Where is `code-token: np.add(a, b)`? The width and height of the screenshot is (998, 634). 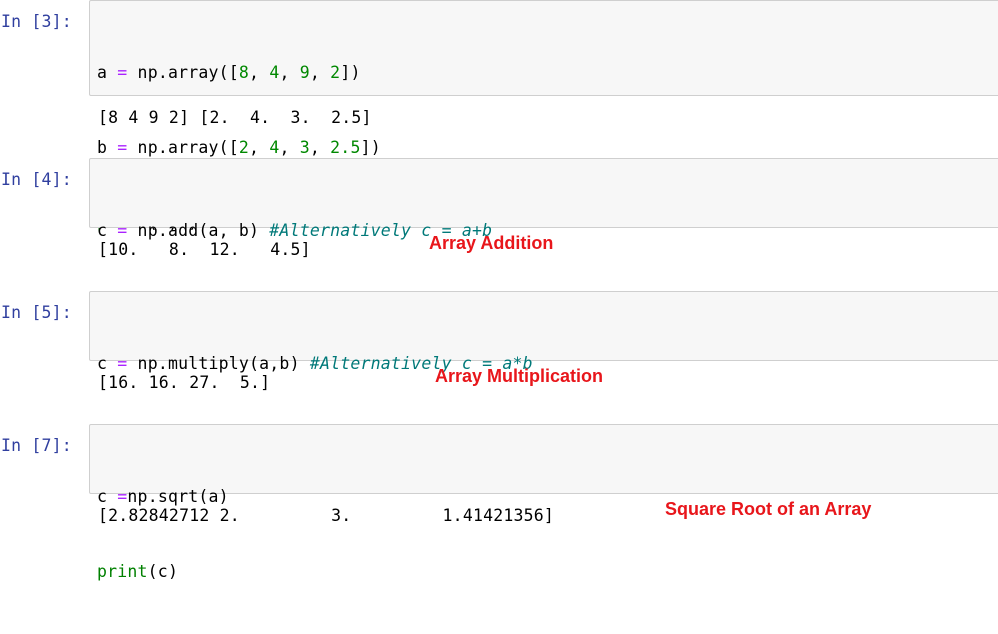
code-token: np.add(a, b) is located at coordinates (198, 230).